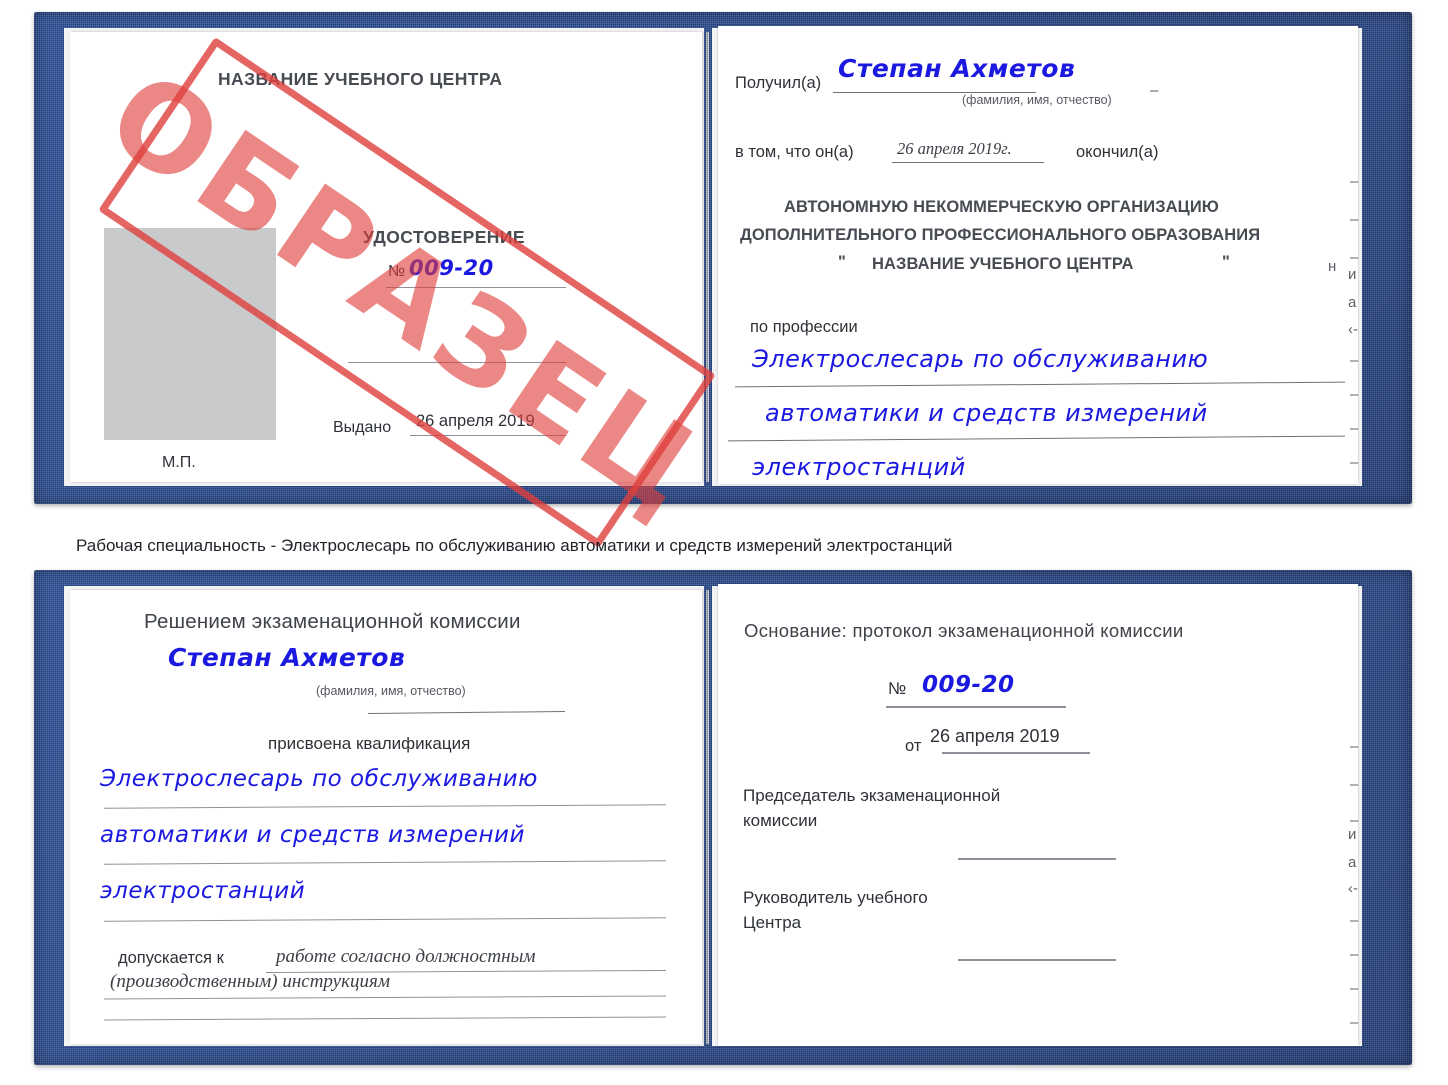 This screenshot has width=1448, height=1085. What do you see at coordinates (835, 897) in the screenshot?
I see `bottom-right-head-line-1: Руководитель учебного` at bounding box center [835, 897].